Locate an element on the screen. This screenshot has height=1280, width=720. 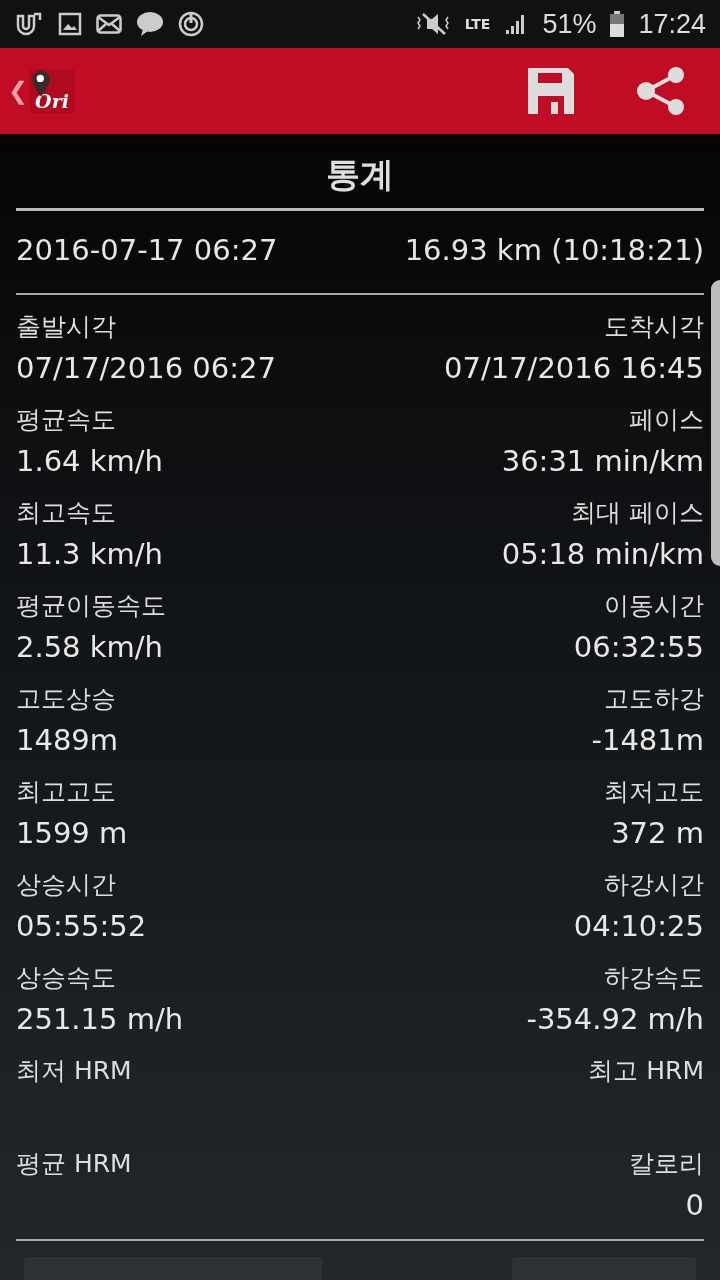
stat-label: 평균이동속도 is located at coordinates (91, 606).